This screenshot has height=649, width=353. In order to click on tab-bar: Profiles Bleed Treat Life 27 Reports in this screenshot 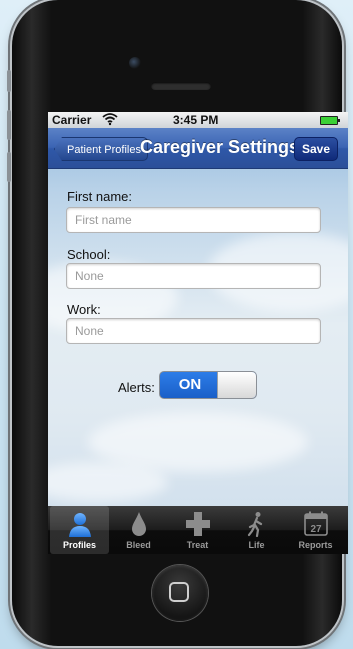, I will do `click(198, 530)`.